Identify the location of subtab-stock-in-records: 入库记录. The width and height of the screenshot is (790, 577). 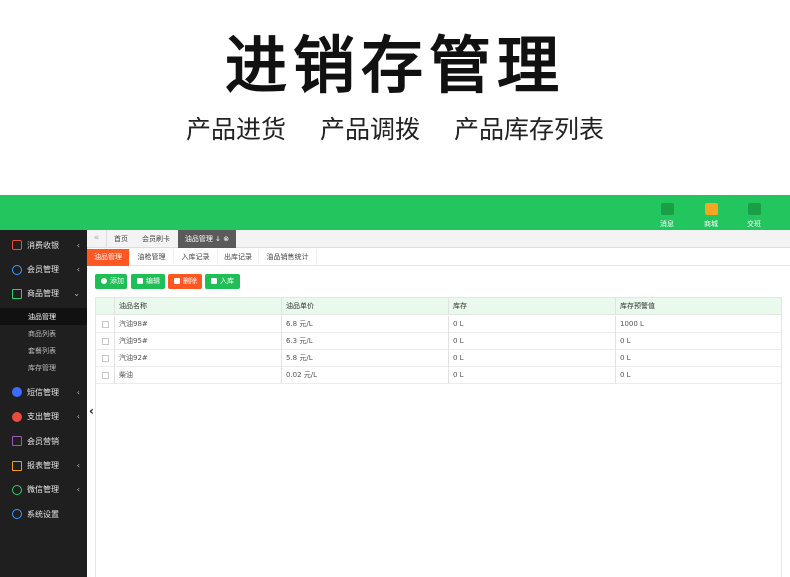
(196, 257).